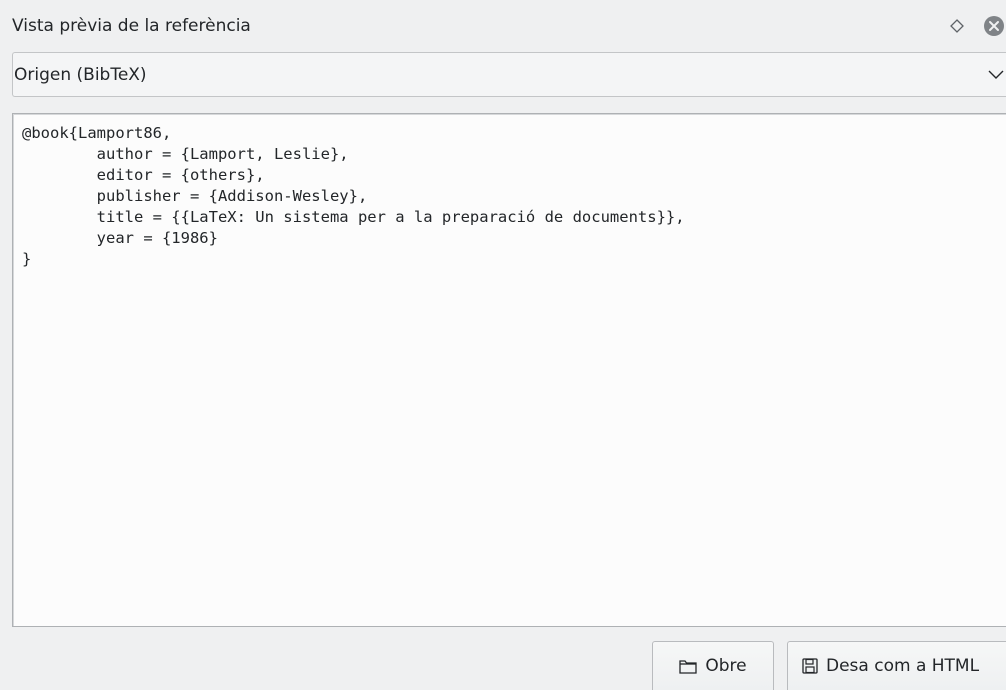  Describe the element at coordinates (503, 26) in the screenshot. I see `titlebar: Vista prèvia de la referència` at that location.